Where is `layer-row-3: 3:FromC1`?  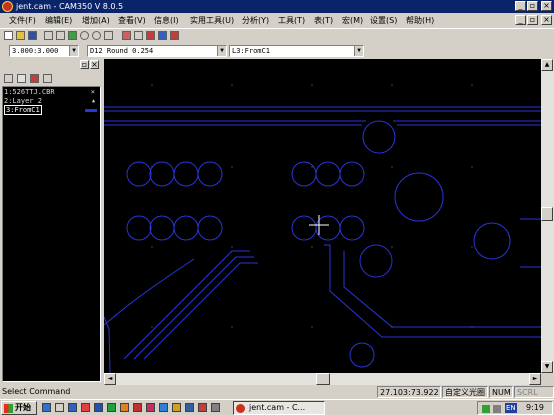
layer-row-3: 3:FromC1 is located at coordinates (51, 110).